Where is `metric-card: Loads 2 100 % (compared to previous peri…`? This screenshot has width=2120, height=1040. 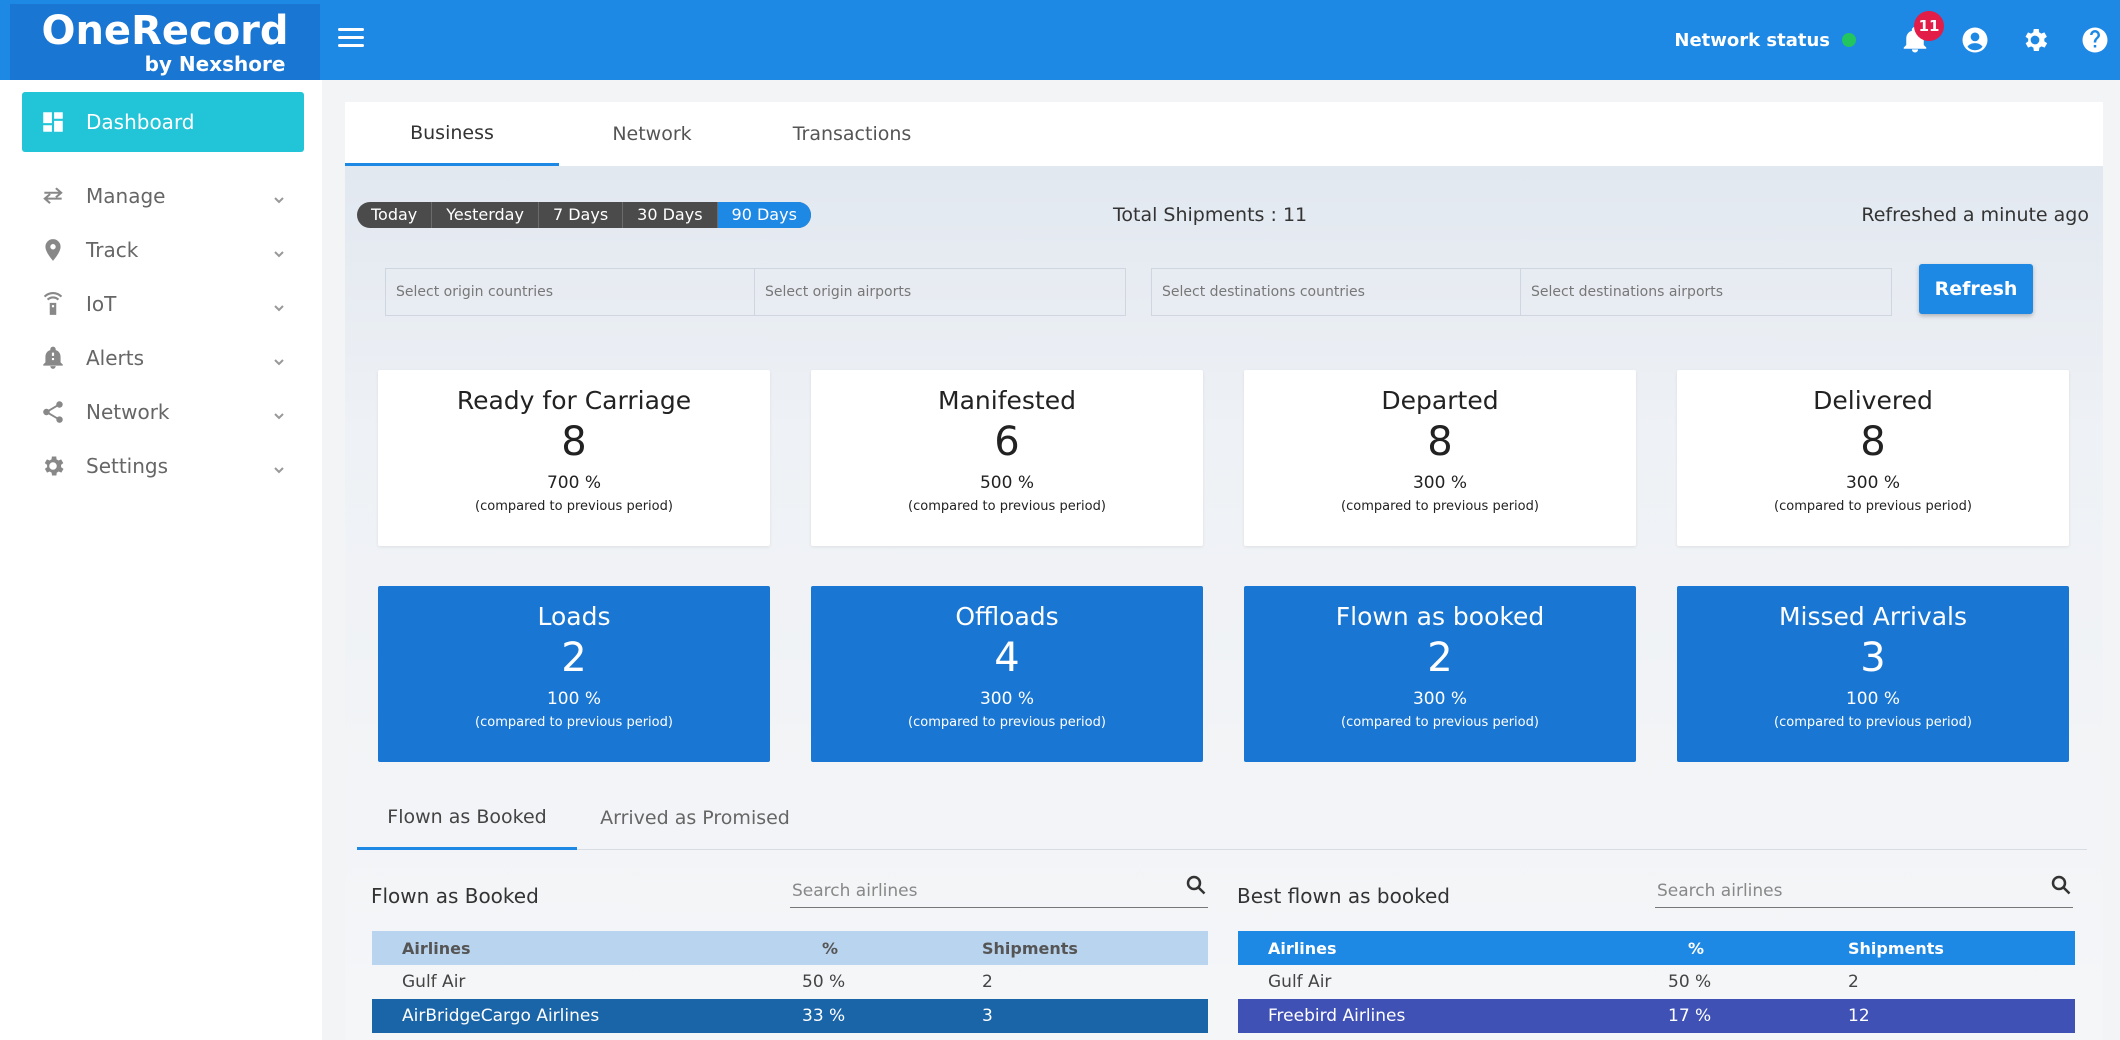 metric-card: Loads 2 100 % (compared to previous peri… is located at coordinates (574, 674).